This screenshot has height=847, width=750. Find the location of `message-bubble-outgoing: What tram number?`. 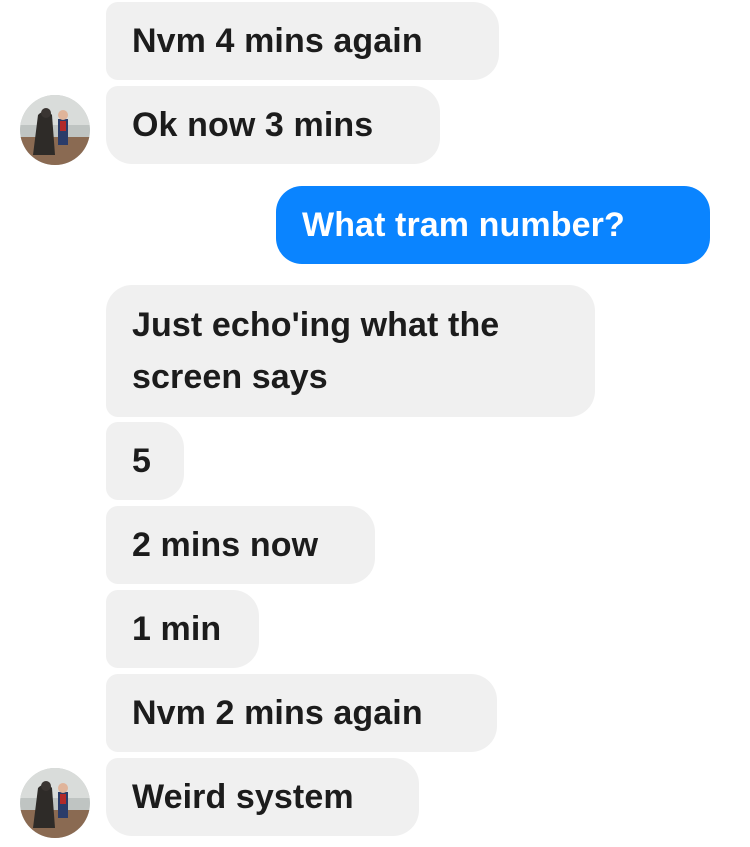

message-bubble-outgoing: What tram number? is located at coordinates (493, 225).